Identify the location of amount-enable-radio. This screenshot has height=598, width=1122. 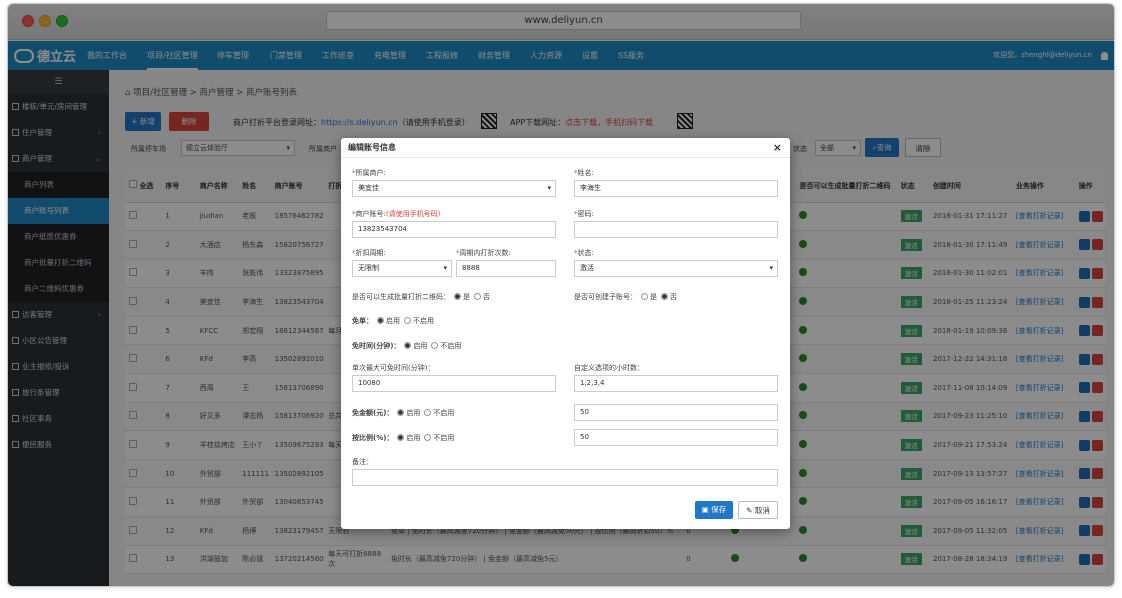
(401, 412).